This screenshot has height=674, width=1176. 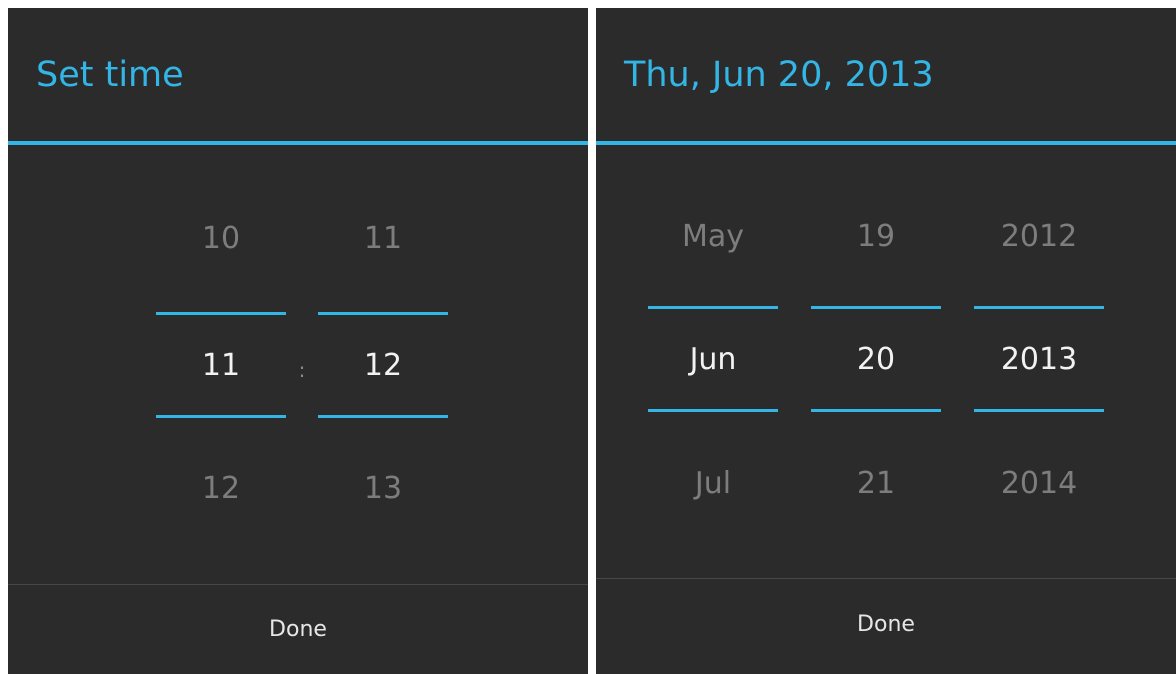 What do you see at coordinates (876, 236) in the screenshot?
I see `day-prev: 19` at bounding box center [876, 236].